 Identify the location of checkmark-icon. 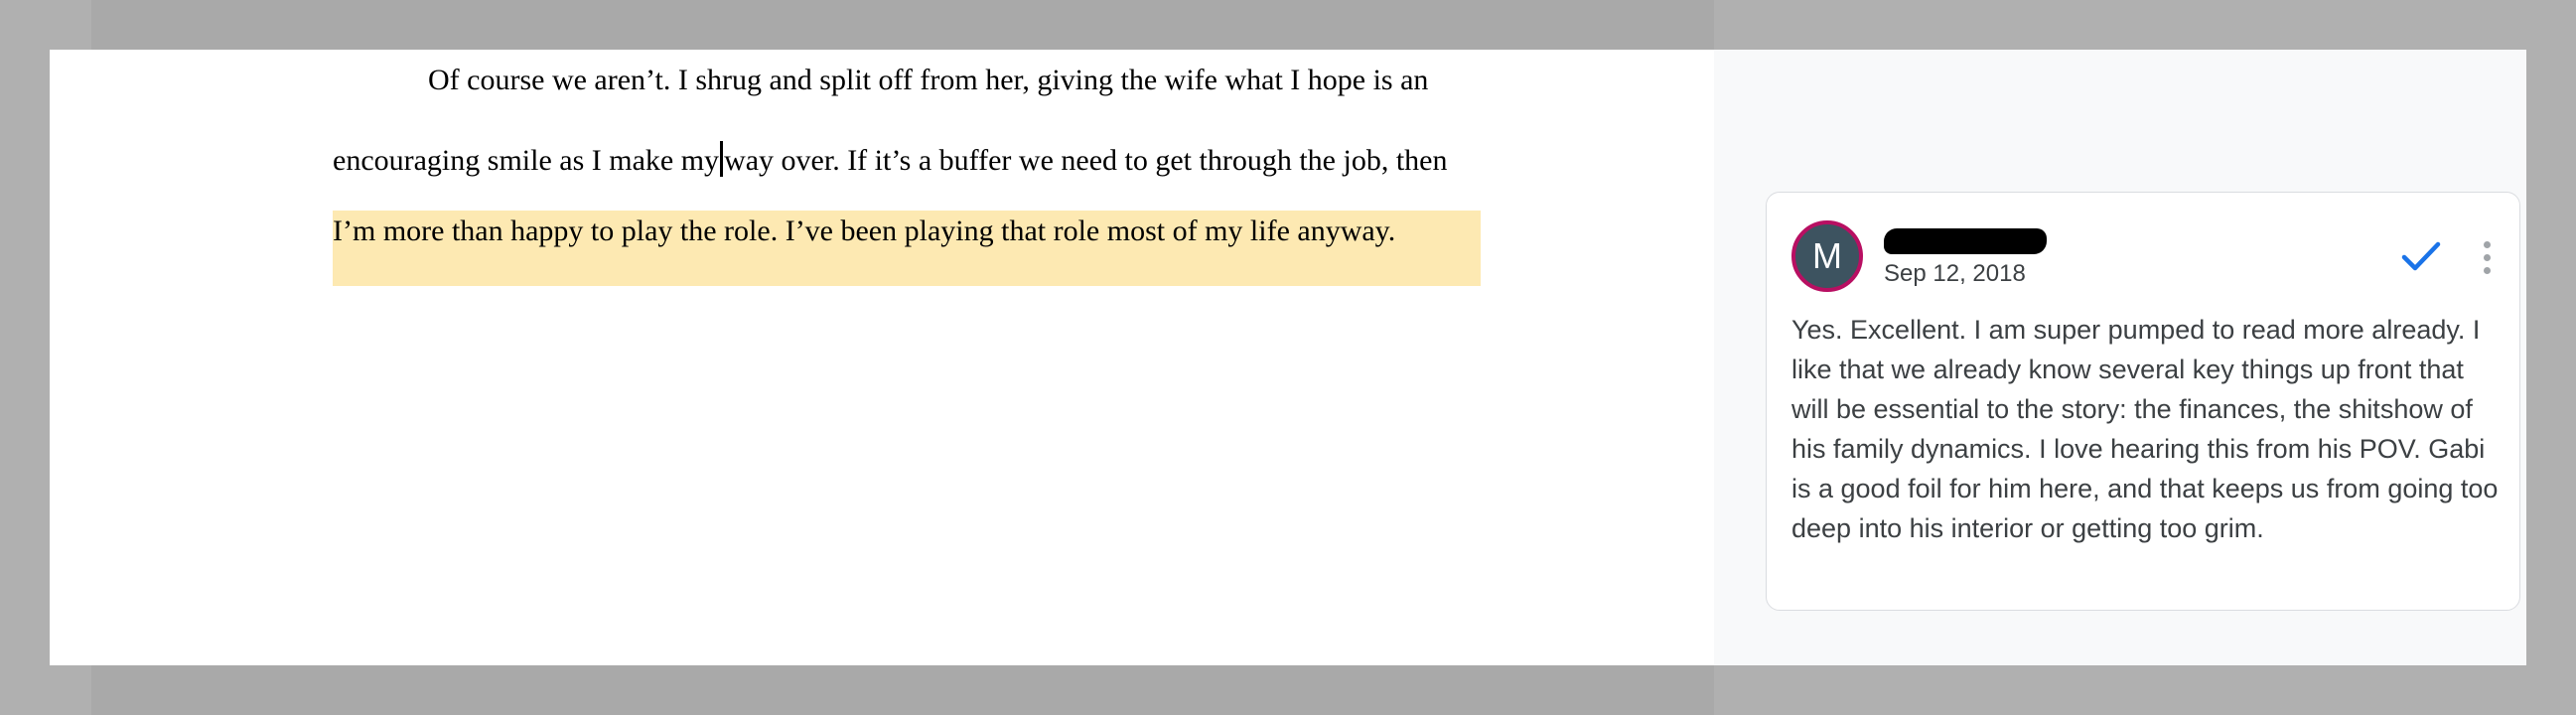
(2421, 256).